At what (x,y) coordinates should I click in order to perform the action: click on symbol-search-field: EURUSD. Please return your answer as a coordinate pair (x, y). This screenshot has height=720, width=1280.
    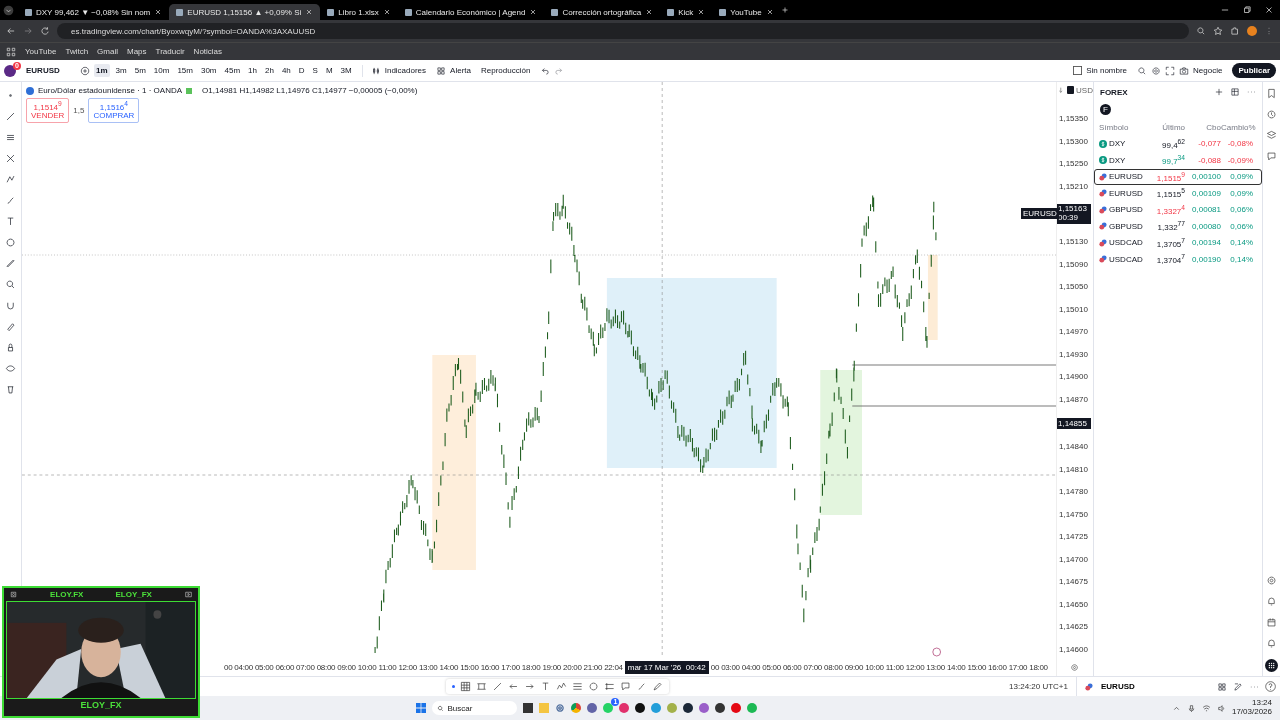
    Looking at the image, I should click on (48, 70).